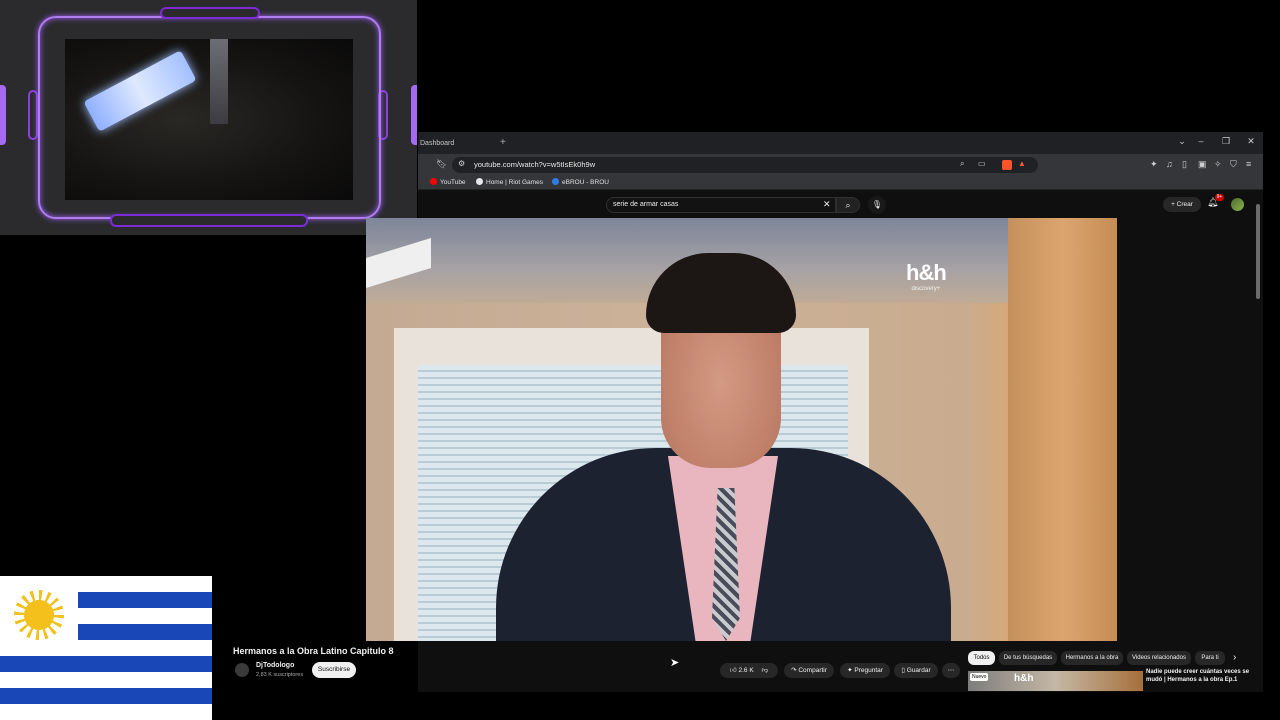 The image size is (1280, 720). I want to click on ask-button: ✦ Preguntar, so click(865, 670).